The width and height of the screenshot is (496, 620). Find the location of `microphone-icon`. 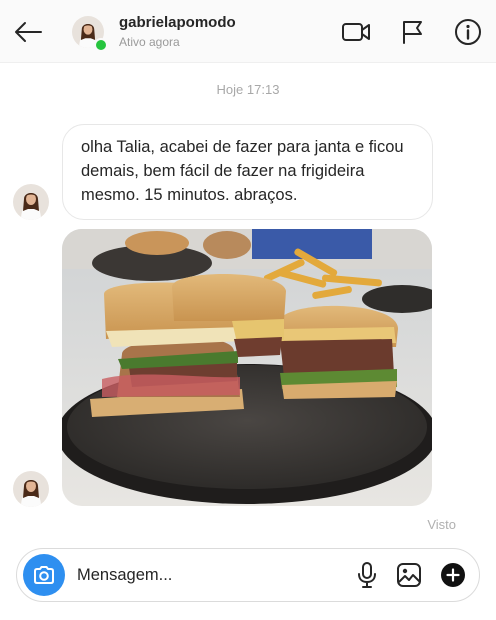

microphone-icon is located at coordinates (367, 575).